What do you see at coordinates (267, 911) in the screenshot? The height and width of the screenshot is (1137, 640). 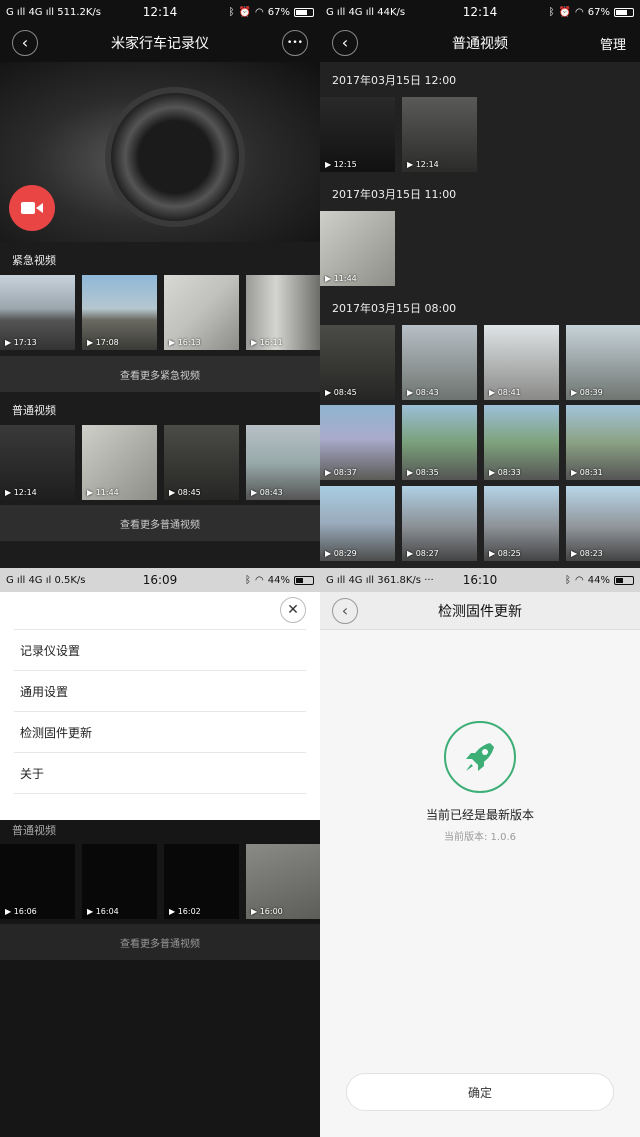 I see `thumb-time: ▶ 16:00` at bounding box center [267, 911].